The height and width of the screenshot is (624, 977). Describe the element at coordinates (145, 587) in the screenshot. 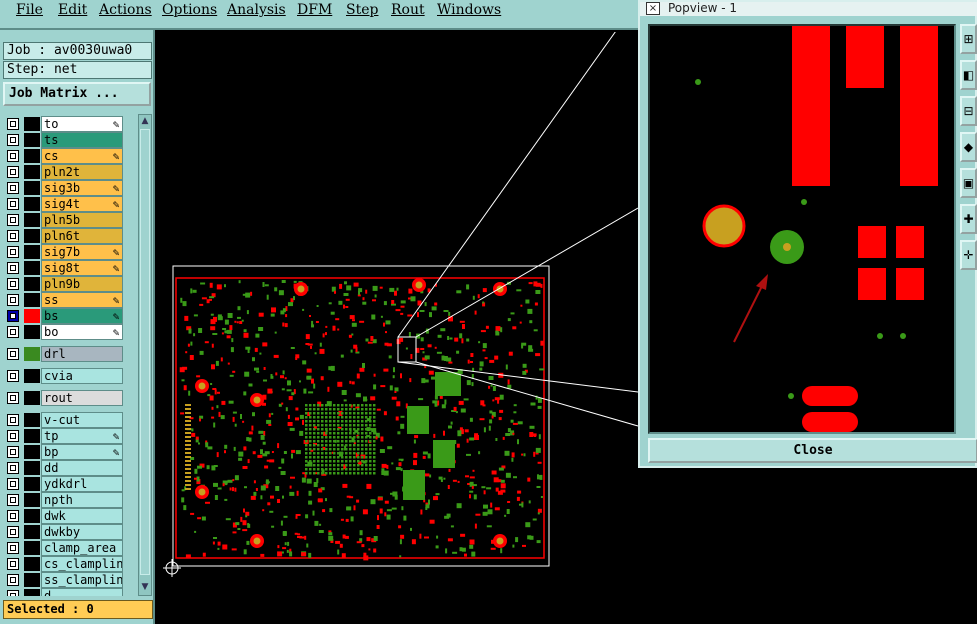

I see `scroll-down-arrow-icon: ▼` at that location.